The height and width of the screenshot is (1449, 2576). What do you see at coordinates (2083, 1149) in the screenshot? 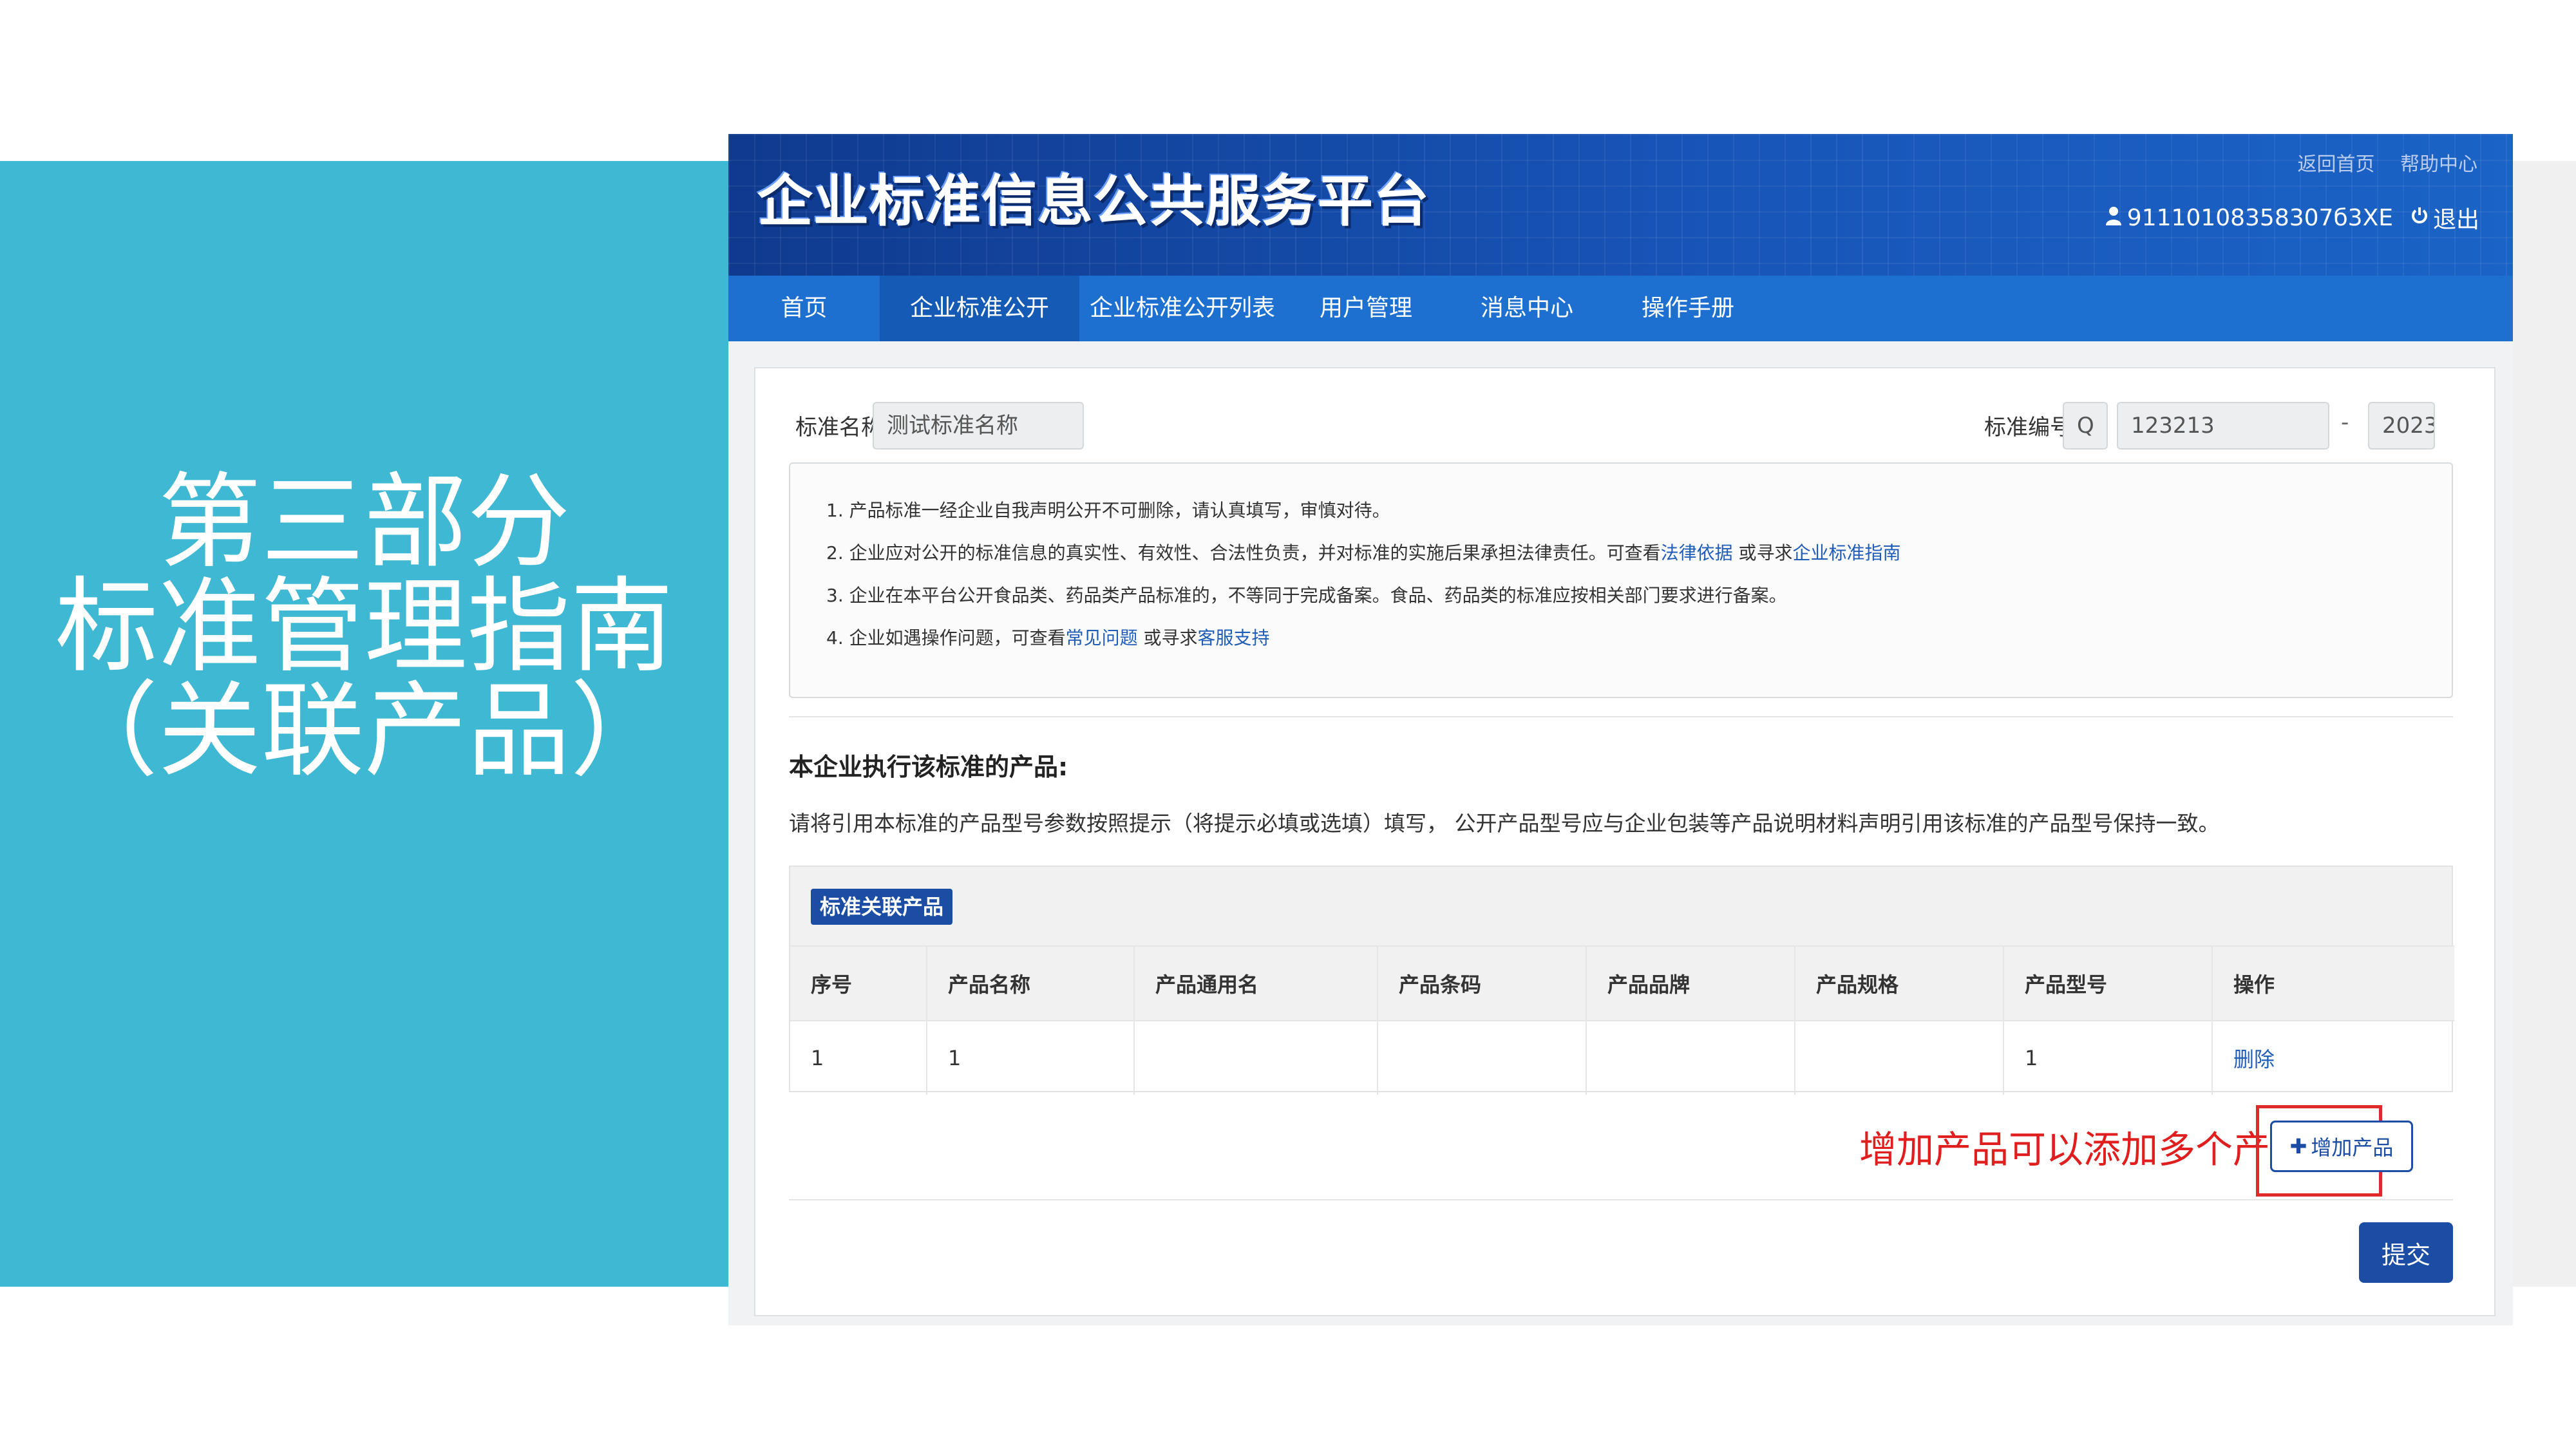
I see `add-product-annotation: 增加产品可以添加多个产品` at bounding box center [2083, 1149].